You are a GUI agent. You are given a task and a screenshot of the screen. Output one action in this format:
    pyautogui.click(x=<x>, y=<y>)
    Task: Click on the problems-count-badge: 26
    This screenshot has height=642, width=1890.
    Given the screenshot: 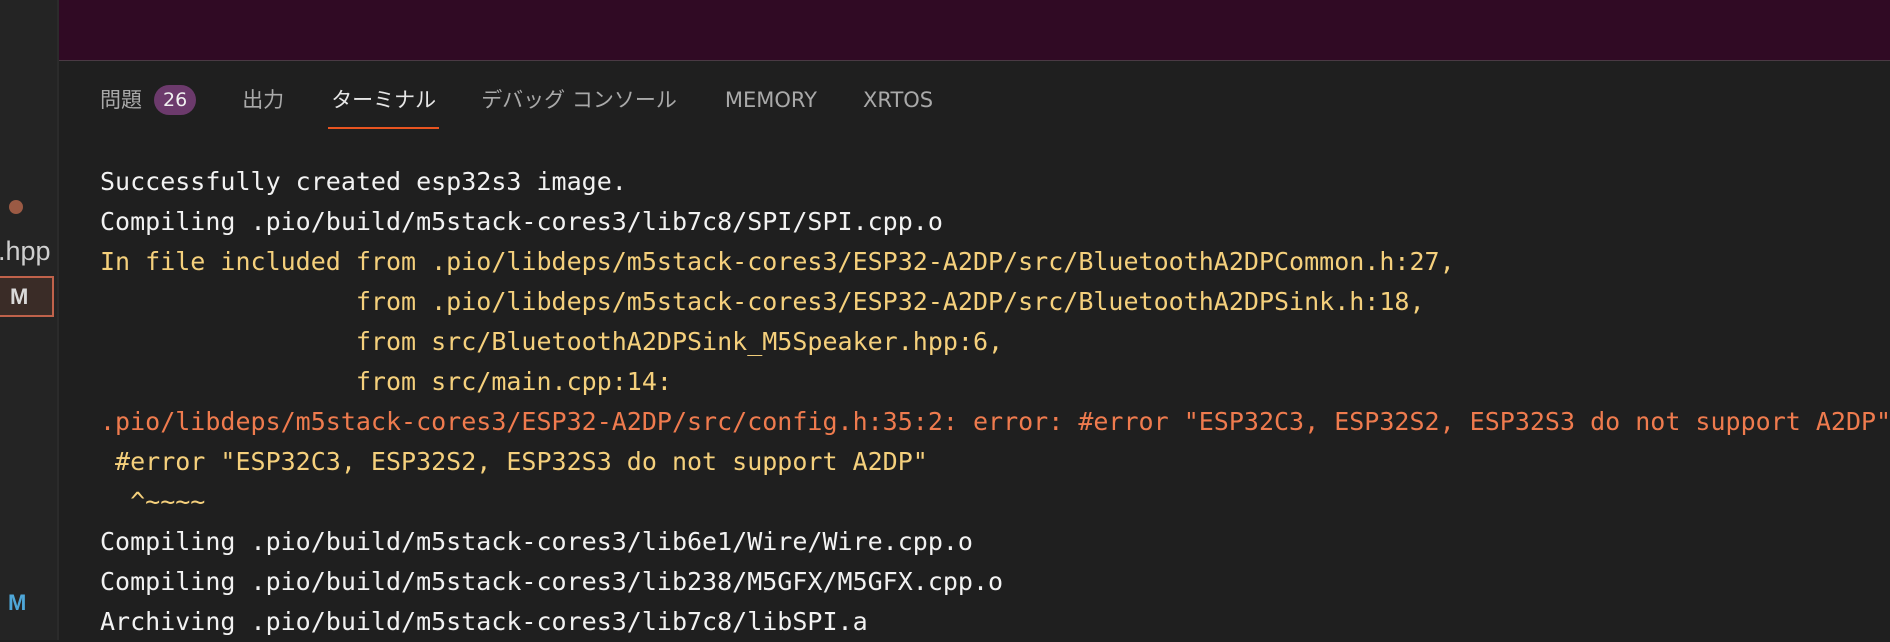 What is the action you would take?
    pyautogui.click(x=175, y=100)
    